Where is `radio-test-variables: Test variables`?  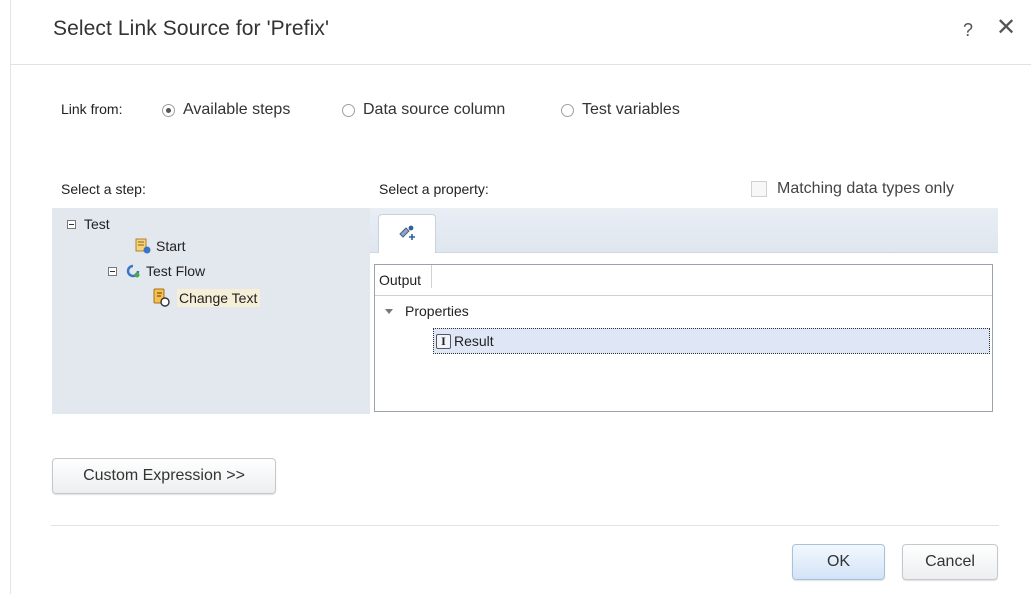
radio-test-variables: Test variables is located at coordinates (620, 110).